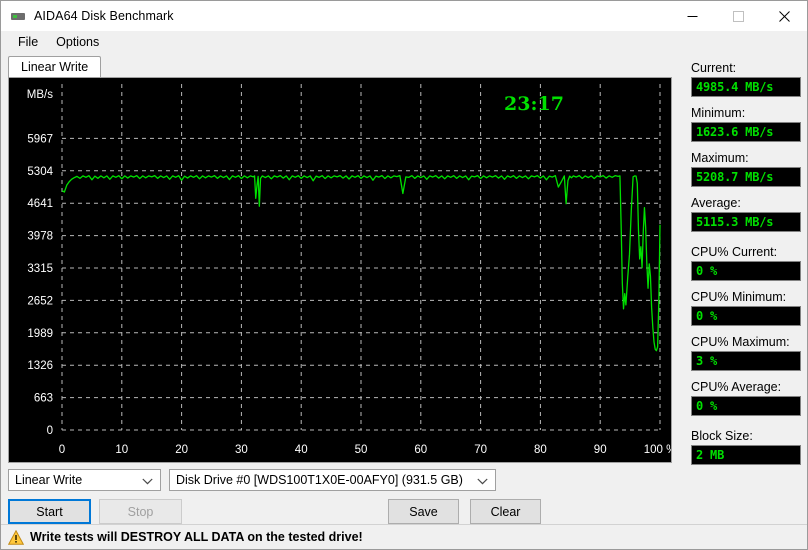 This screenshot has height=550, width=808. I want to click on y-axis-tick-label: 1326, so click(40, 366).